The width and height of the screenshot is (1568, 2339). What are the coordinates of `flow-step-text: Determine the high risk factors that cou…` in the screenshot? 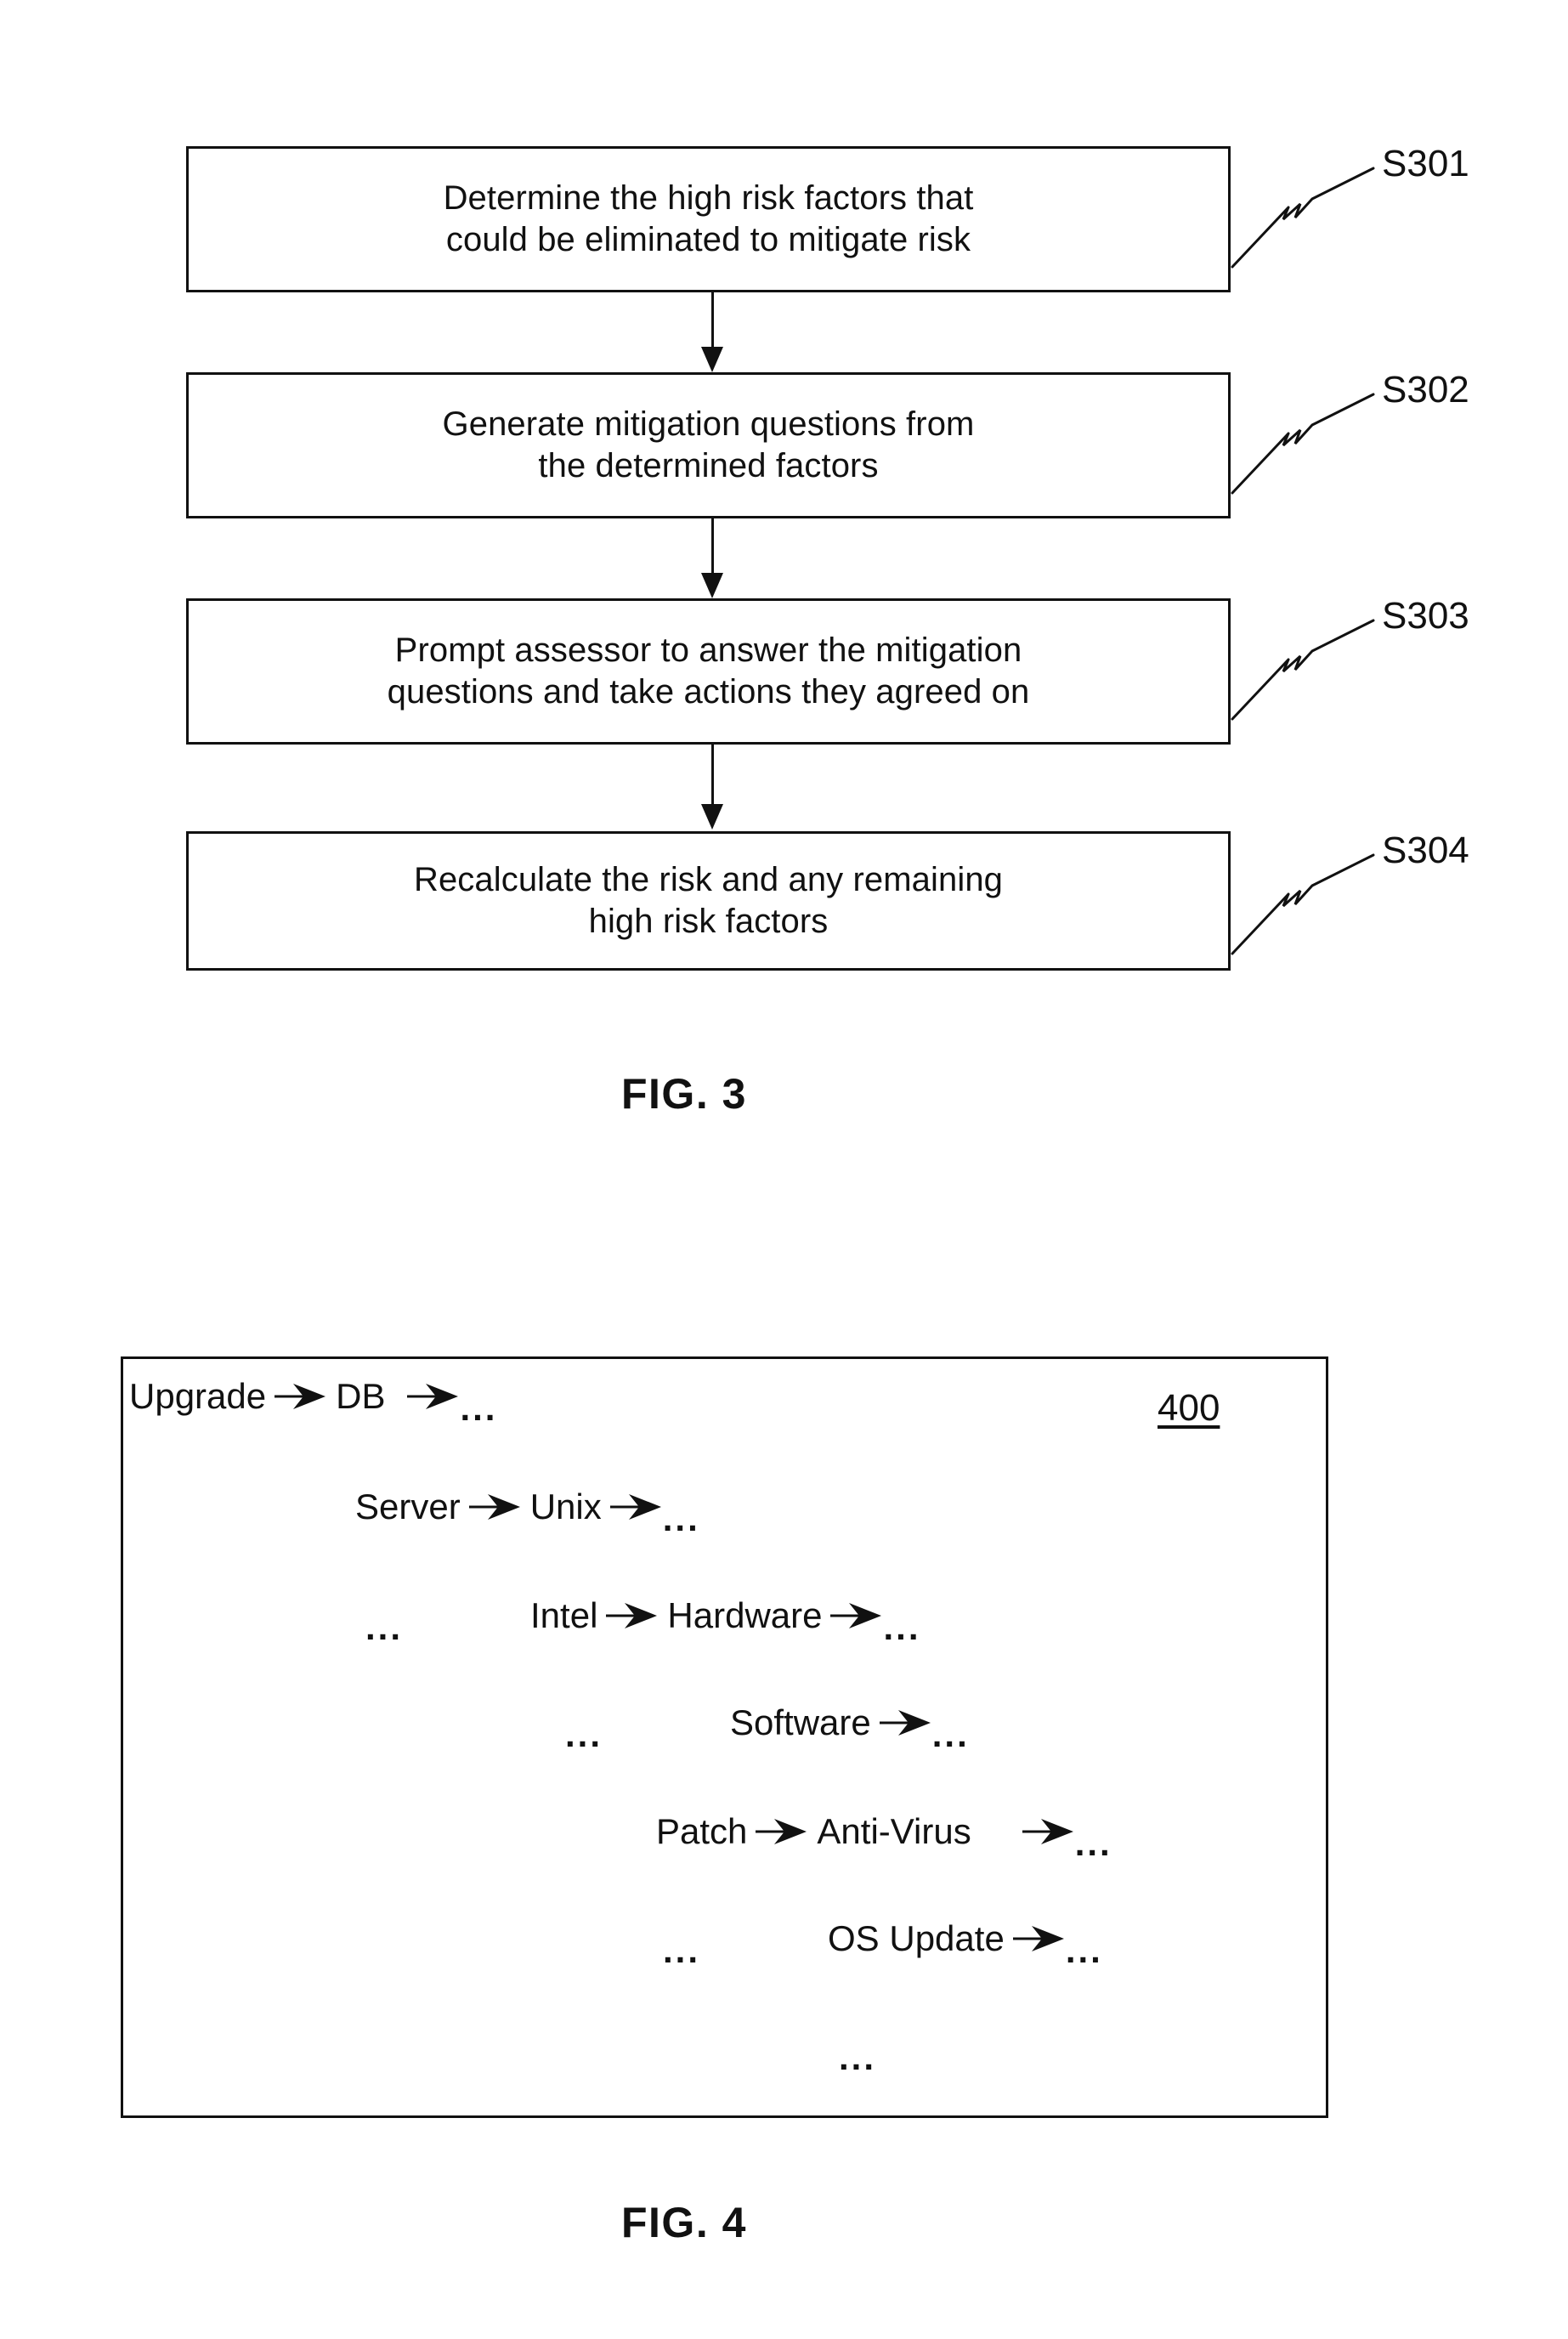 It's located at (708, 219).